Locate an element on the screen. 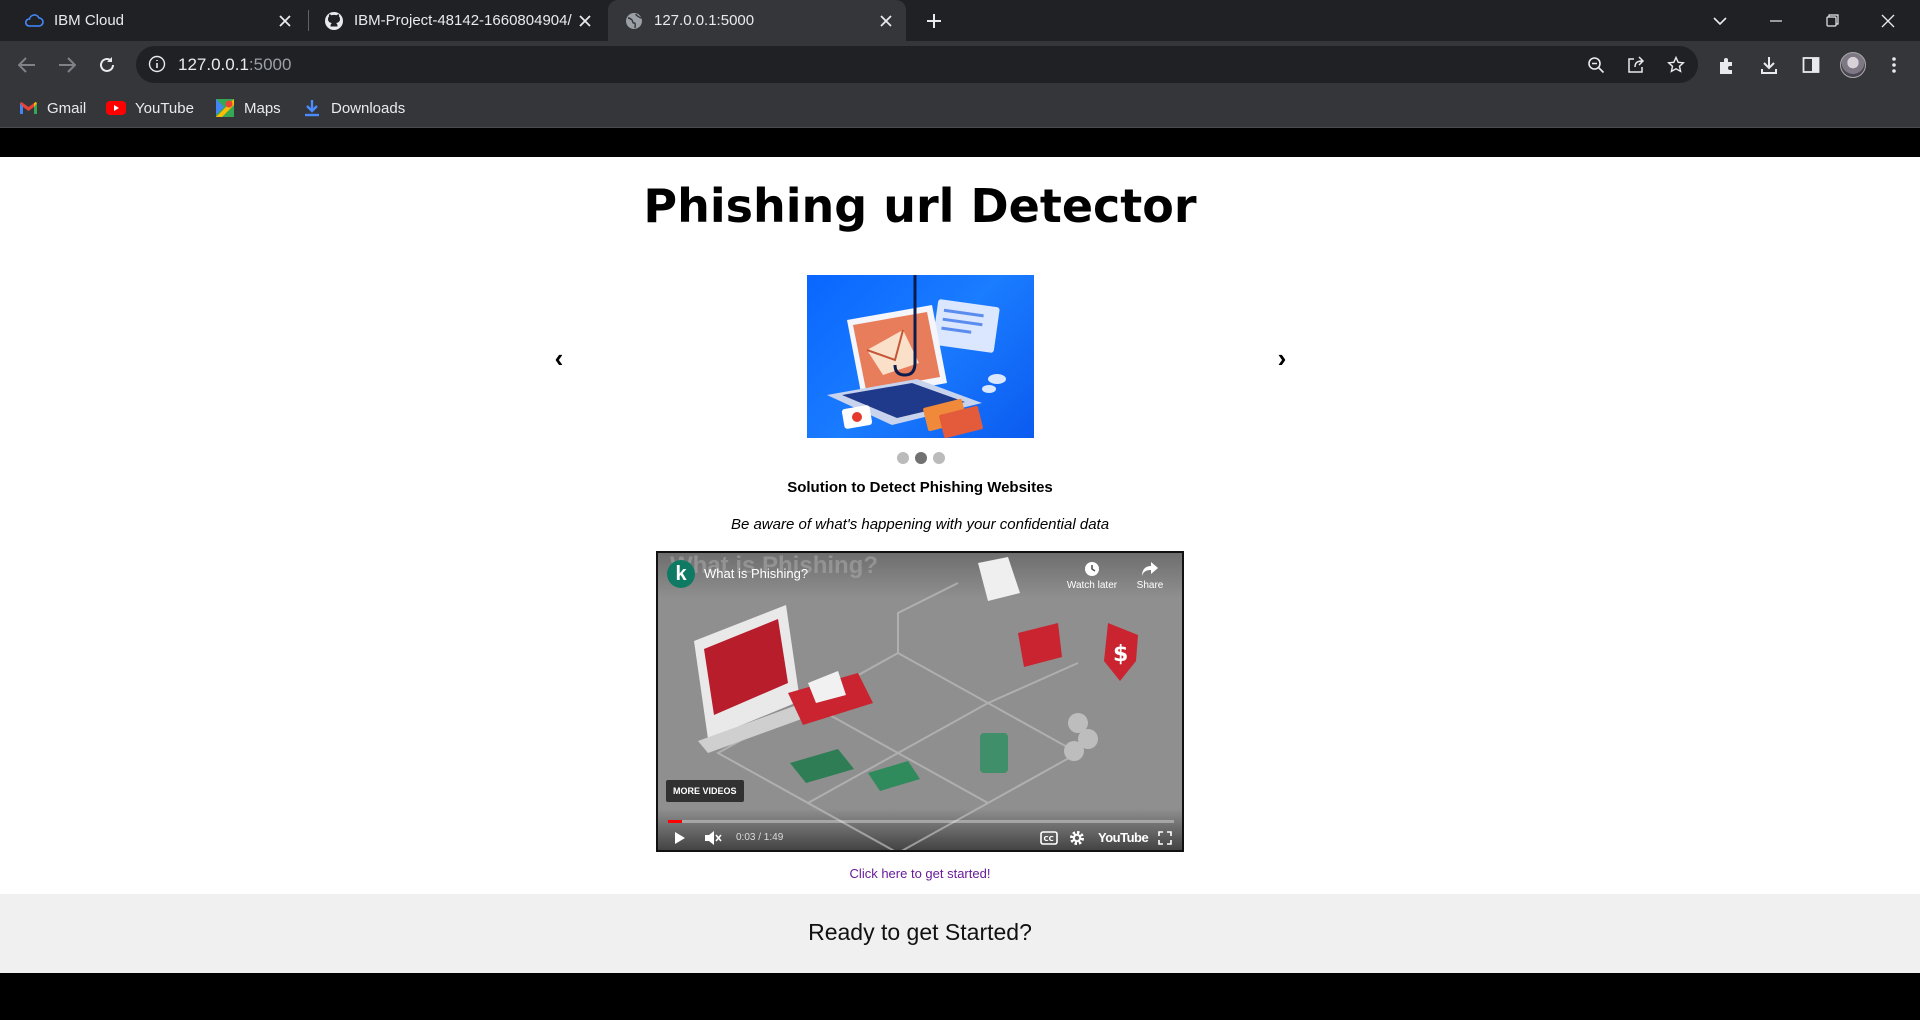 This screenshot has width=1920, height=1020. get-started-link: Click here to get started! is located at coordinates (920, 873).